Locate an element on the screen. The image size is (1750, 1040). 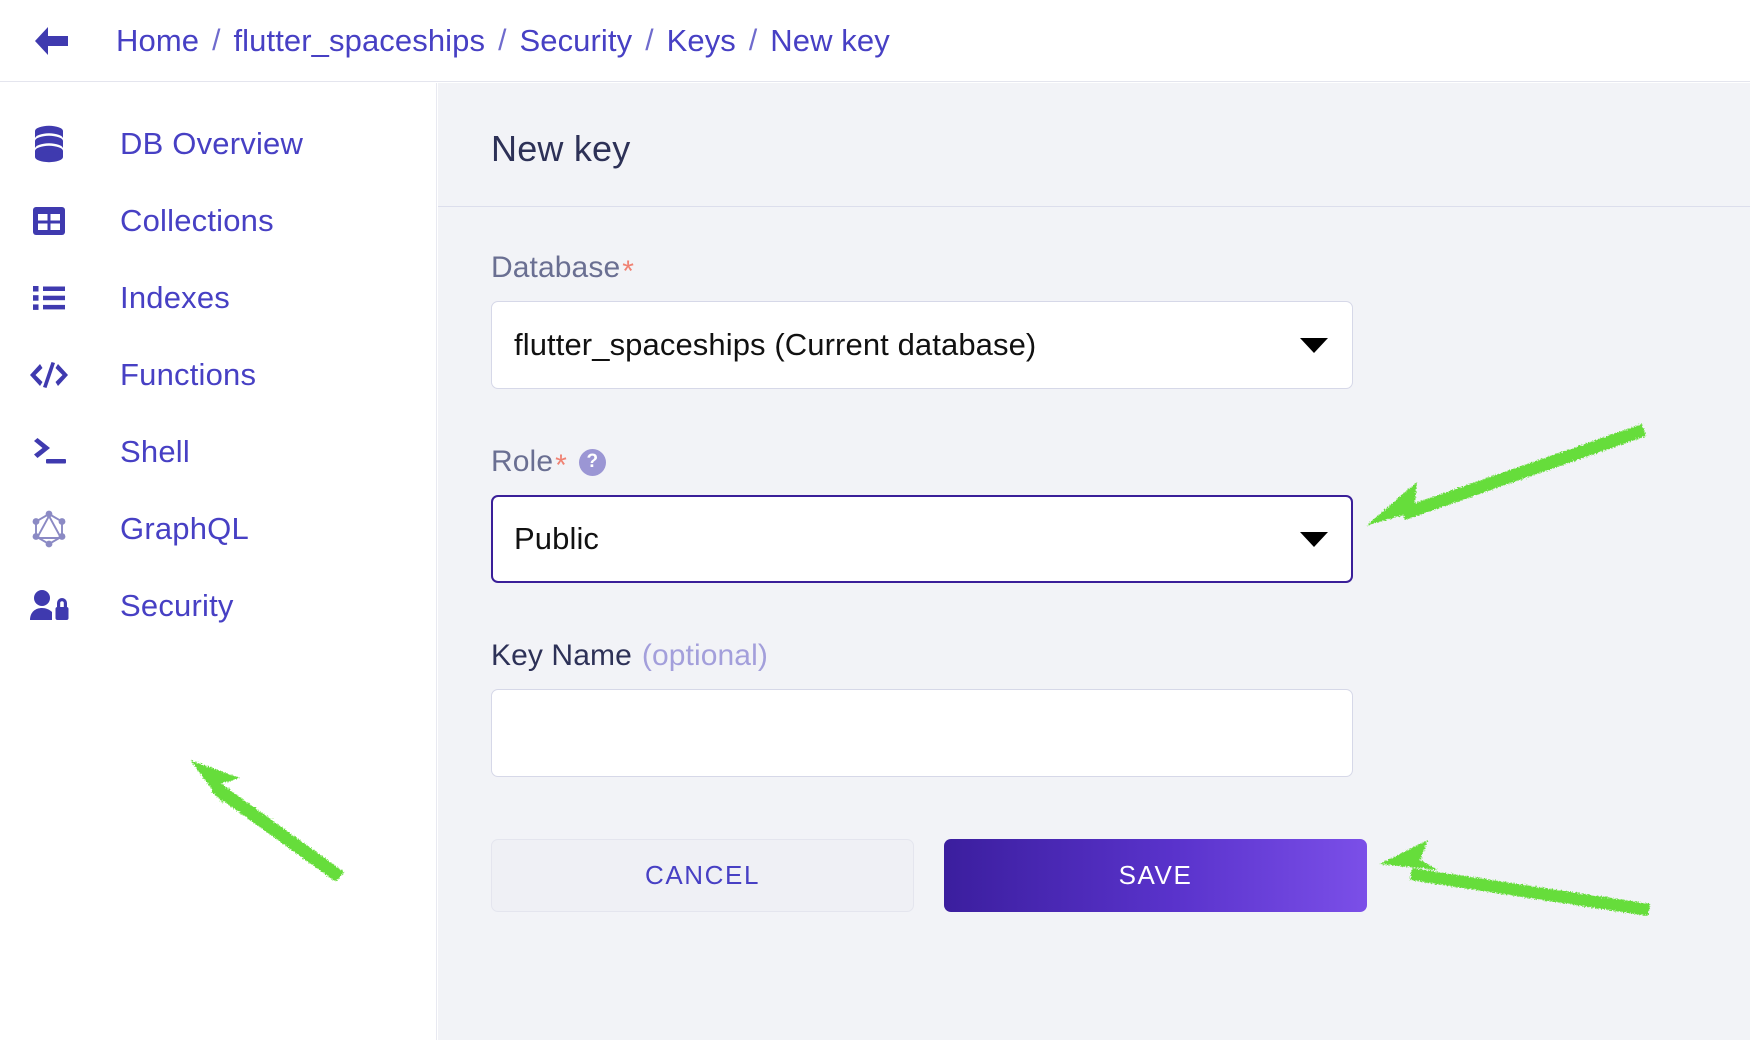
terminal-prompt-icon is located at coordinates (49, 452).